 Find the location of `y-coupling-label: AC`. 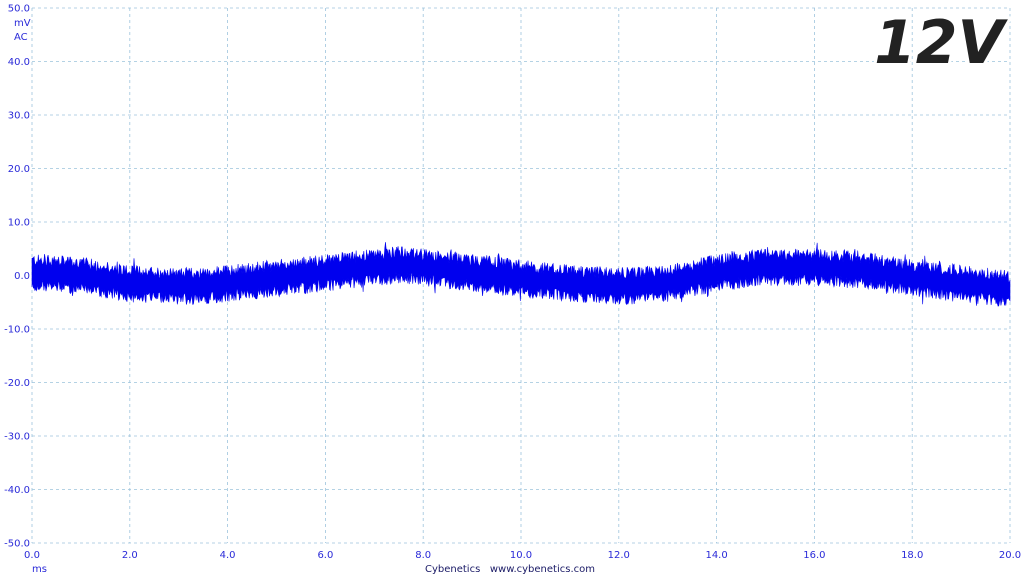

y-coupling-label: AC is located at coordinates (21, 37).